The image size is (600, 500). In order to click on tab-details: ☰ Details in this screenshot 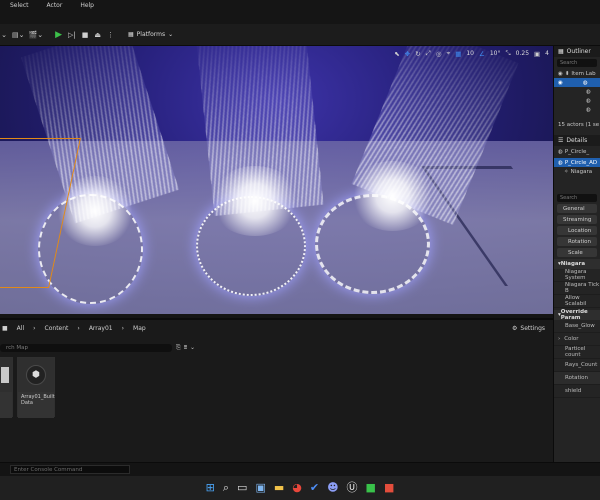, I will do `click(577, 140)`.